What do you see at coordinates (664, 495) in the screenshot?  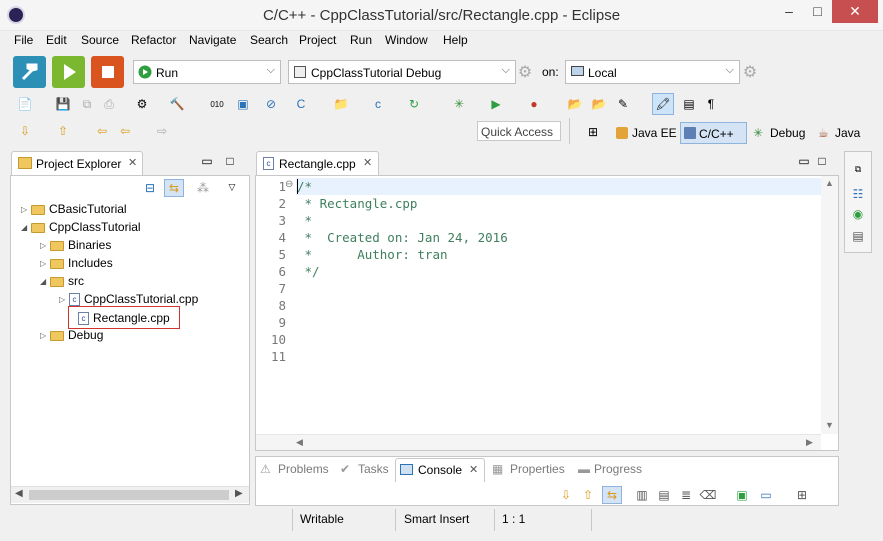 I see `console-paste-icon: ▤` at bounding box center [664, 495].